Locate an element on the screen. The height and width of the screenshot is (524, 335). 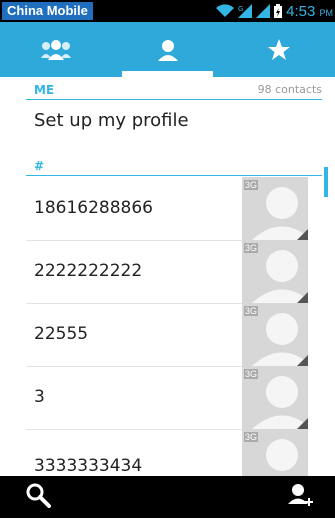
contact-row: 2222222222 3G is located at coordinates (167, 272).